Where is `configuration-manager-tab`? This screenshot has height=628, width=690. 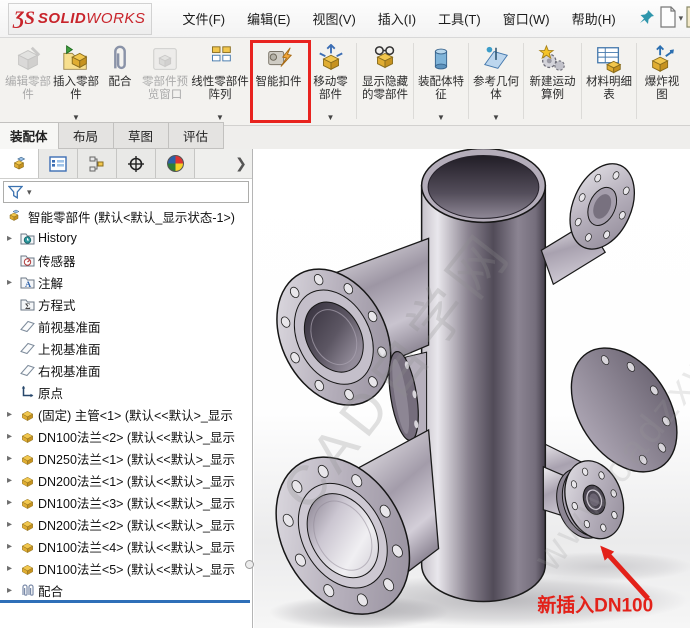
configuration-manager-tab is located at coordinates (97, 163).